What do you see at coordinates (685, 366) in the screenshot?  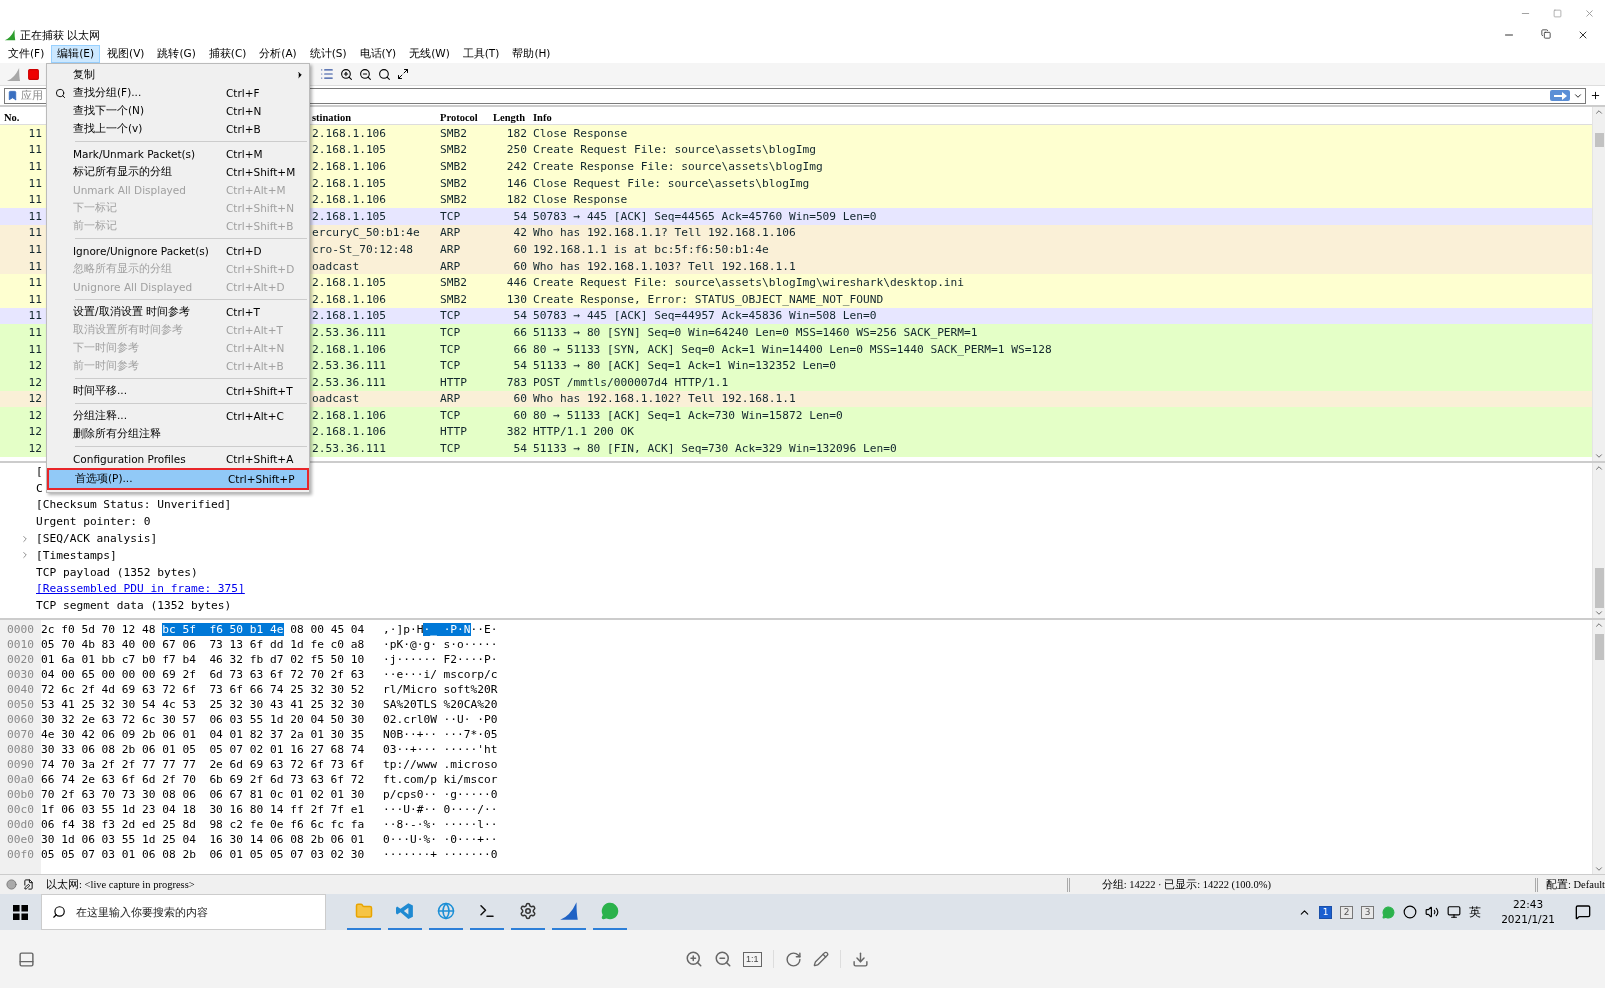 I see `table-cell-text: 51133 → 80 [ACK] Seq=1 Ack=1 Win=132352 Len=0` at bounding box center [685, 366].